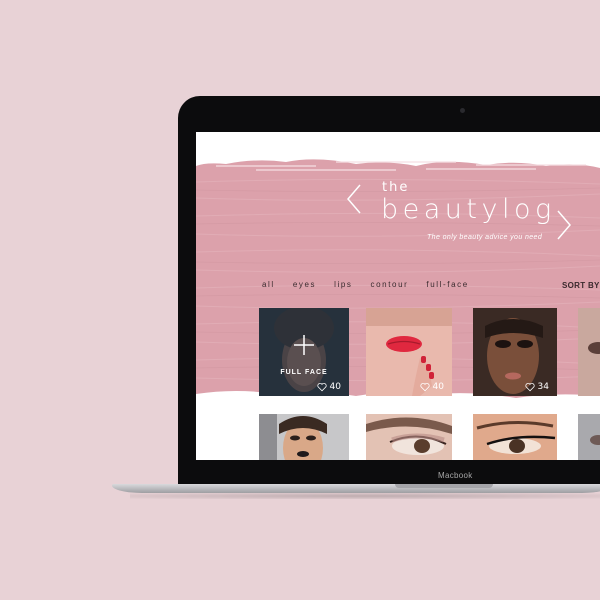 This screenshot has height=600, width=600. I want to click on site-logo: beautylog, so click(468, 209).